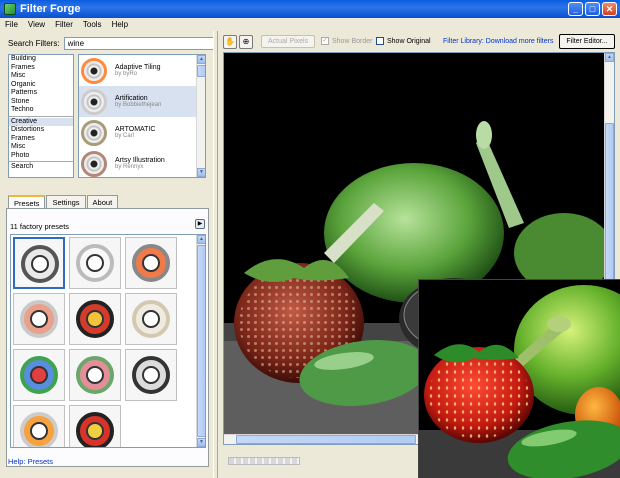 The height and width of the screenshot is (478, 620). What do you see at coordinates (230, 42) in the screenshot?
I see `hand-icon: ✋` at bounding box center [230, 42].